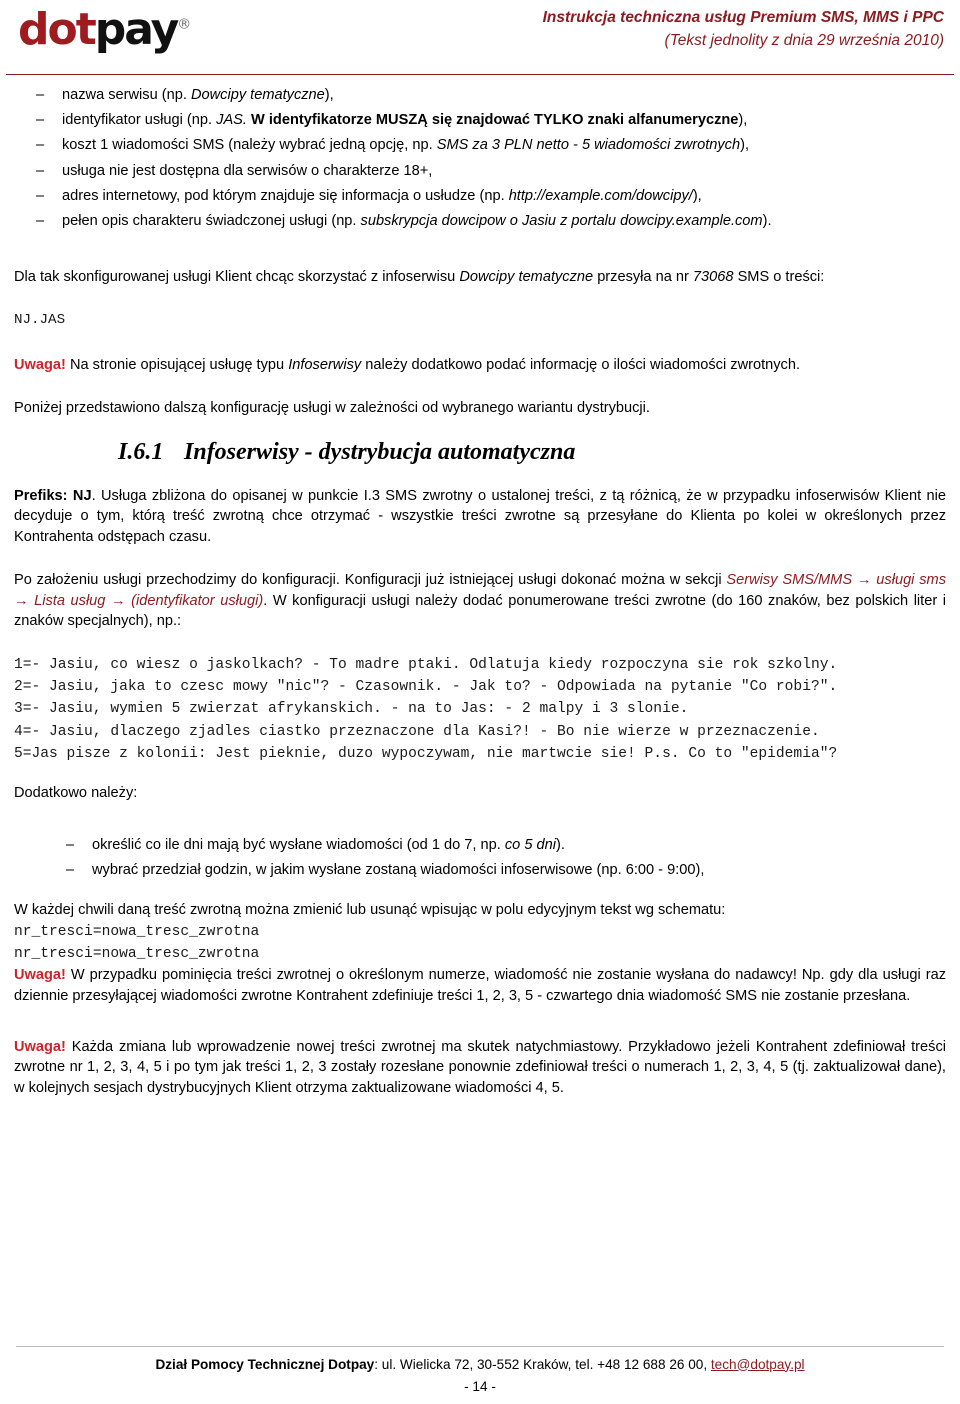 The width and height of the screenshot is (960, 1404). I want to click on text-segment: Na stronie opisującej usługę typu, so click(177, 365).